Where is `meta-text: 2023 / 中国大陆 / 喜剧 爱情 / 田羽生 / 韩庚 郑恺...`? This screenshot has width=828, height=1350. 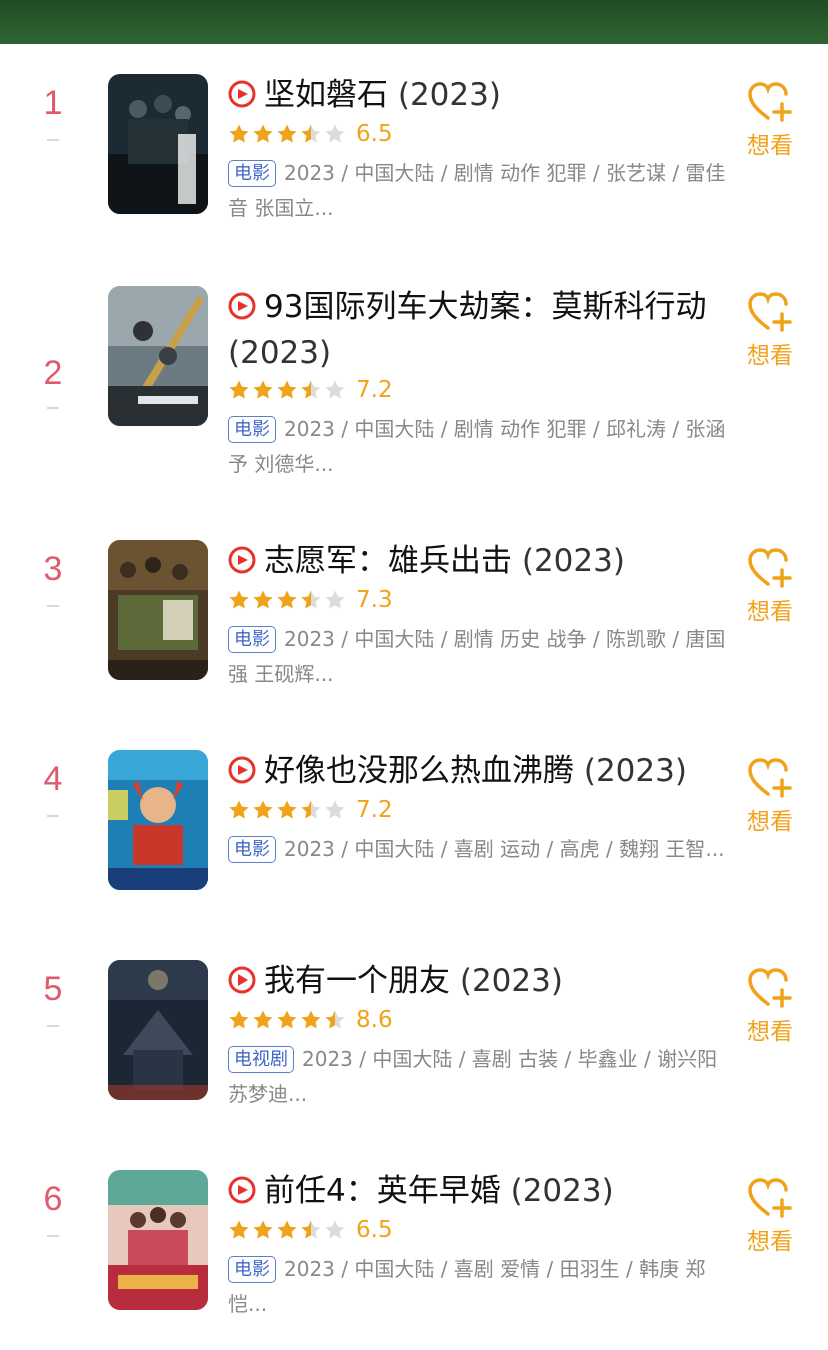
meta-text: 2023 / 中国大陆 / 喜剧 爱情 / 田羽生 / 韩庚 郑恺... is located at coordinates (467, 1286).